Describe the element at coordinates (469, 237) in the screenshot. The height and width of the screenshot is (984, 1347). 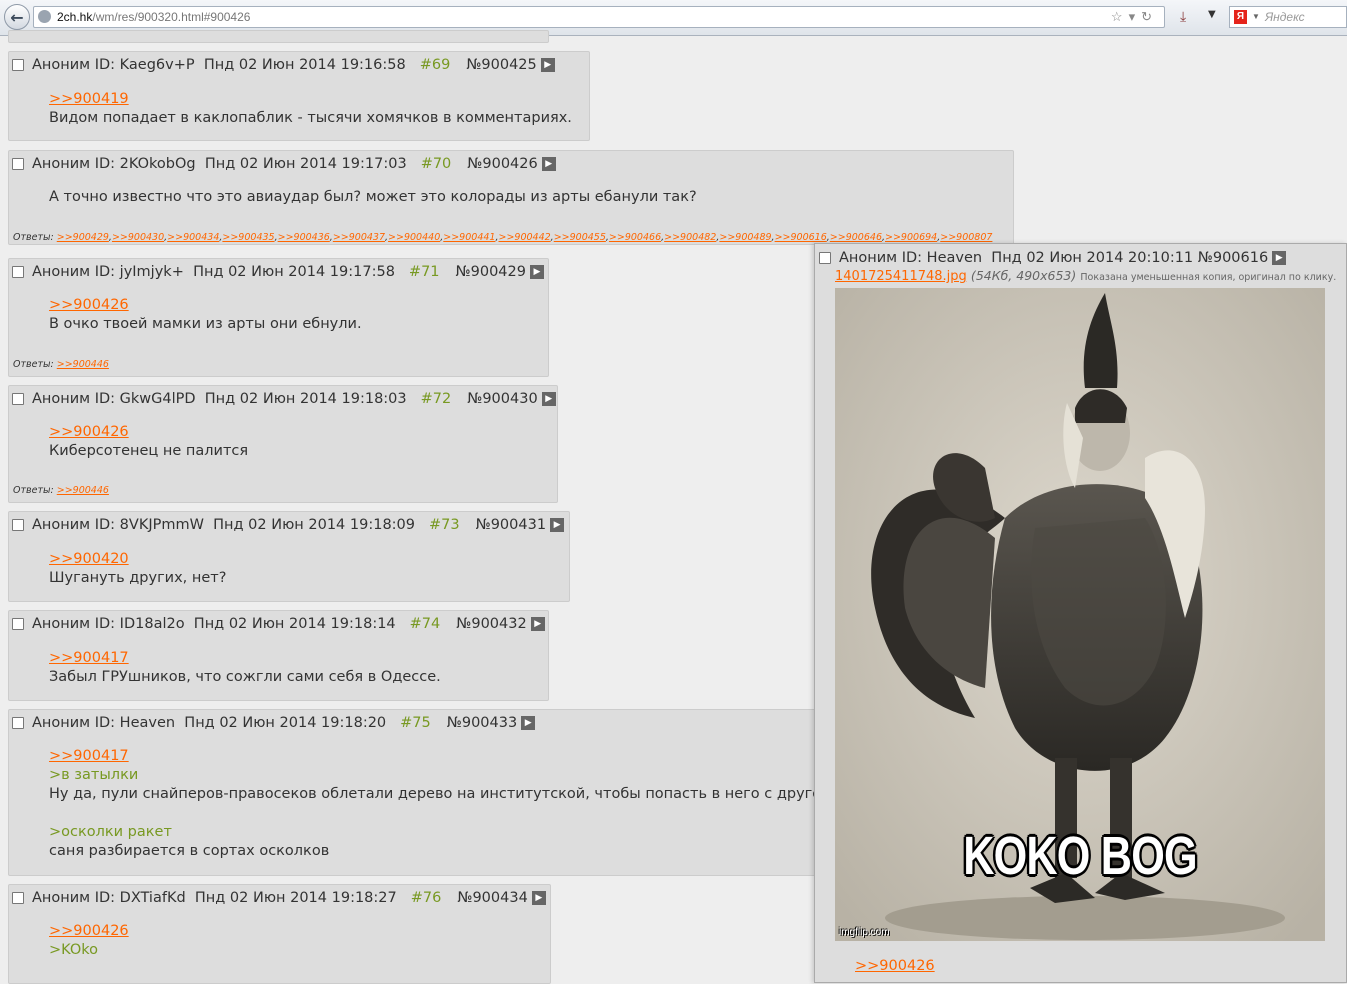
I see `answer-link: >>900441` at that location.